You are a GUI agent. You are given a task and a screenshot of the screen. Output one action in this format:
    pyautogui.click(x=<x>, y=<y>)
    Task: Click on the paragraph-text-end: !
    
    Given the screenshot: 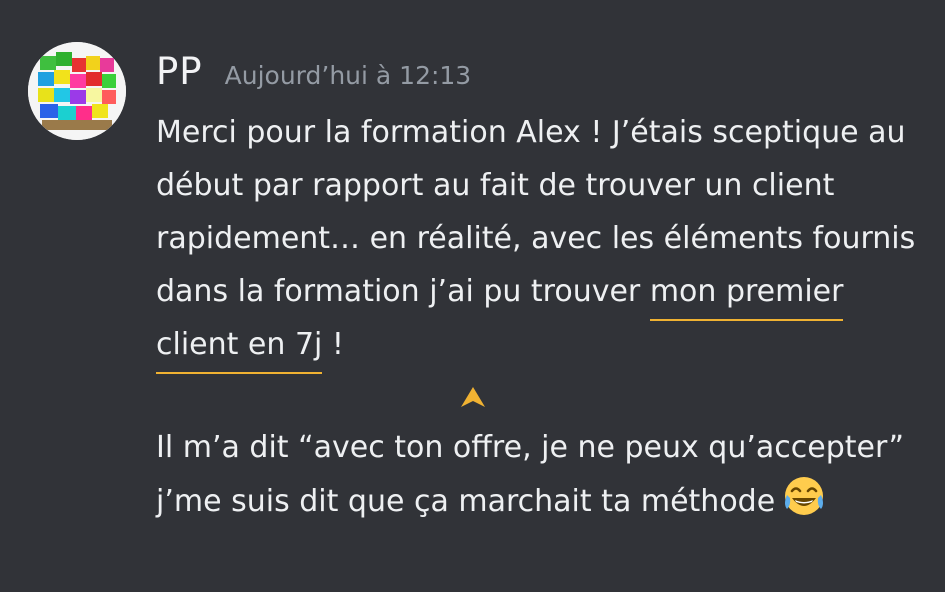 What is the action you would take?
    pyautogui.click(x=333, y=344)
    